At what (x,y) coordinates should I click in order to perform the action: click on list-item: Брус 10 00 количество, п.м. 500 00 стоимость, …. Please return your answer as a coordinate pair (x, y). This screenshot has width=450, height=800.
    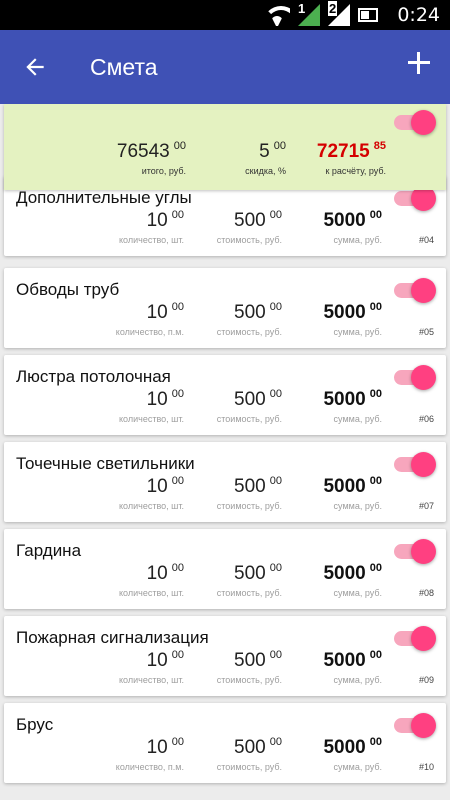
    Looking at the image, I should click on (225, 743).